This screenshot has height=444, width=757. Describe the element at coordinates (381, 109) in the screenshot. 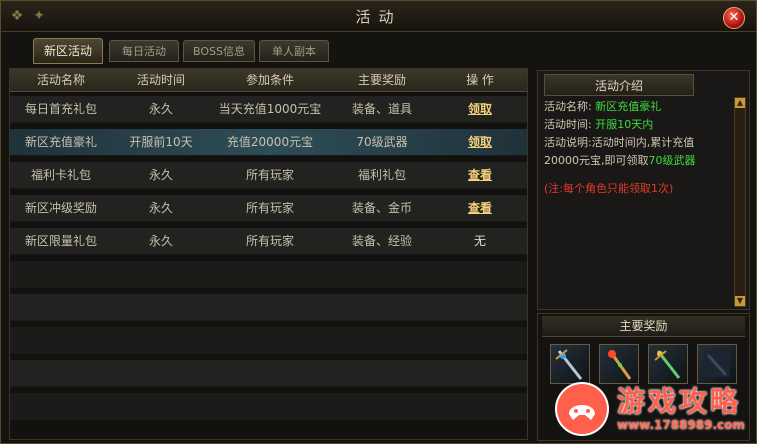

I see `row-reward: 装备、道具` at that location.